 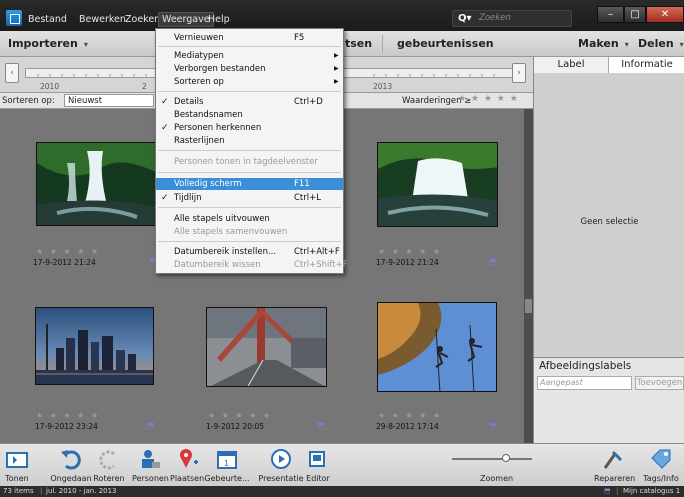 What do you see at coordinates (219, 19) in the screenshot?
I see `menu-help: Help` at bounding box center [219, 19].